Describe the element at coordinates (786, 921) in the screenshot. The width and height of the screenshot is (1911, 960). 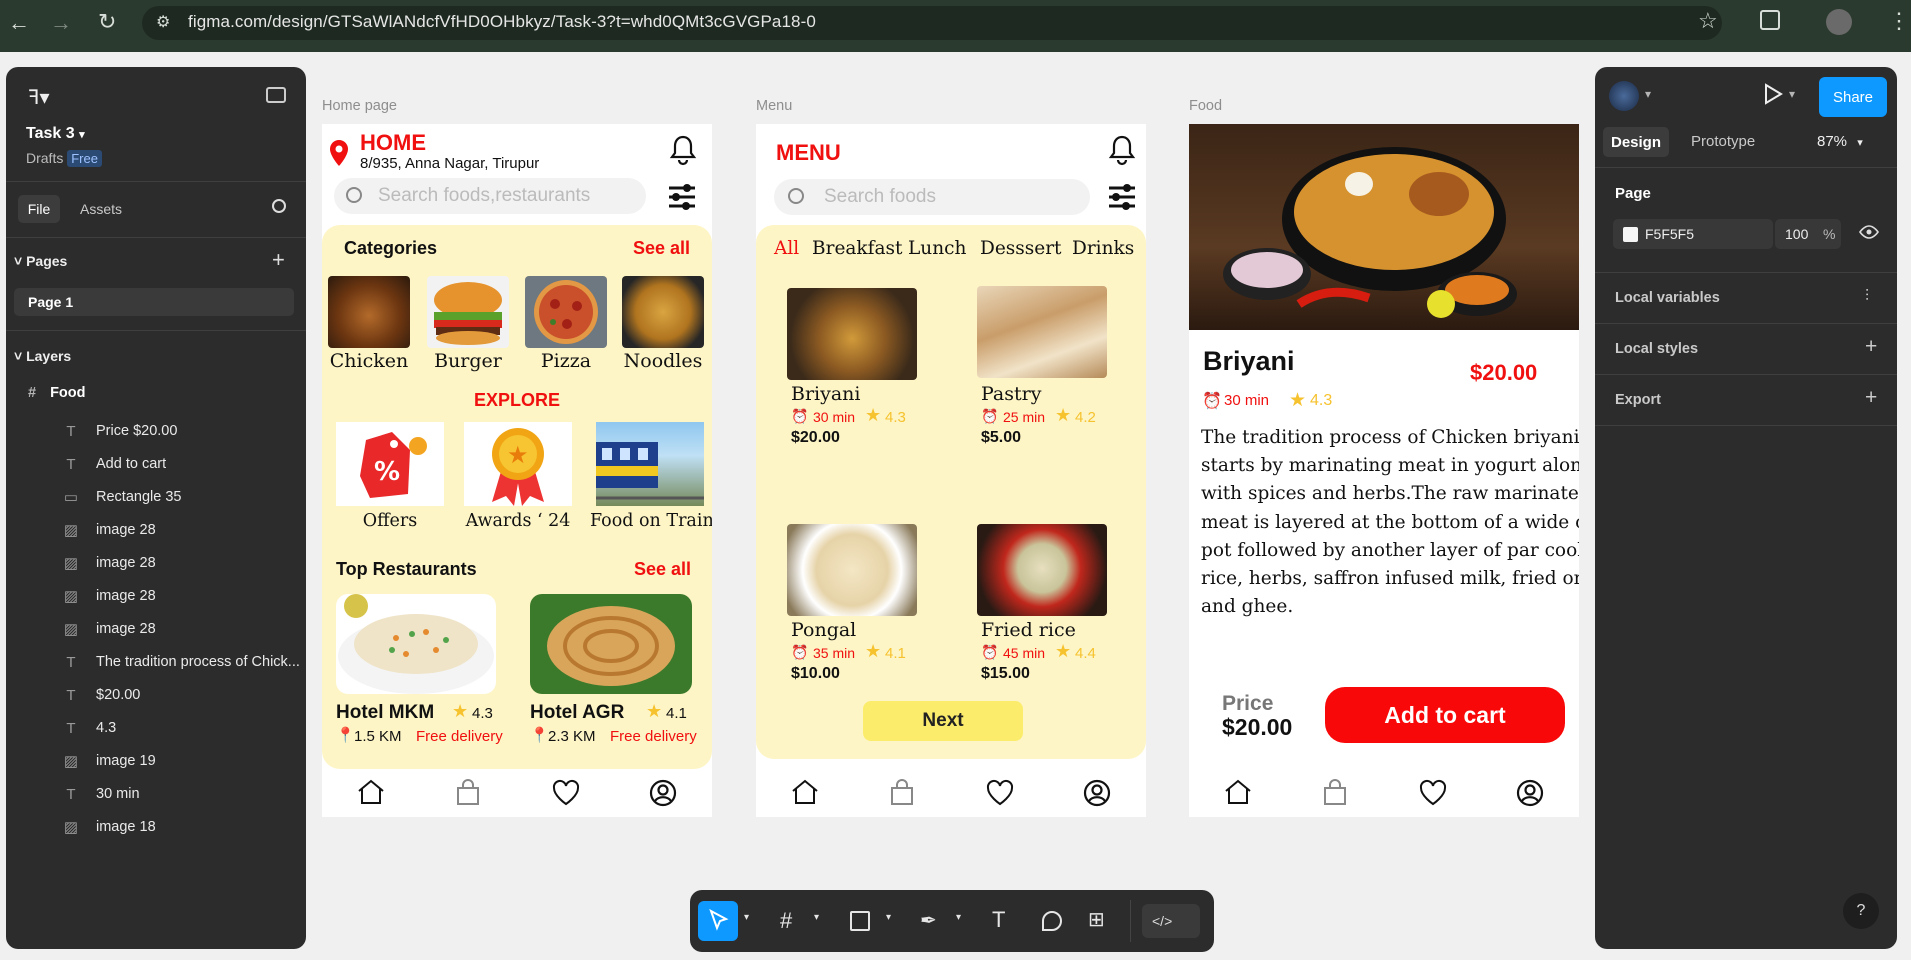
I see `frame-tool-icon: #` at that location.